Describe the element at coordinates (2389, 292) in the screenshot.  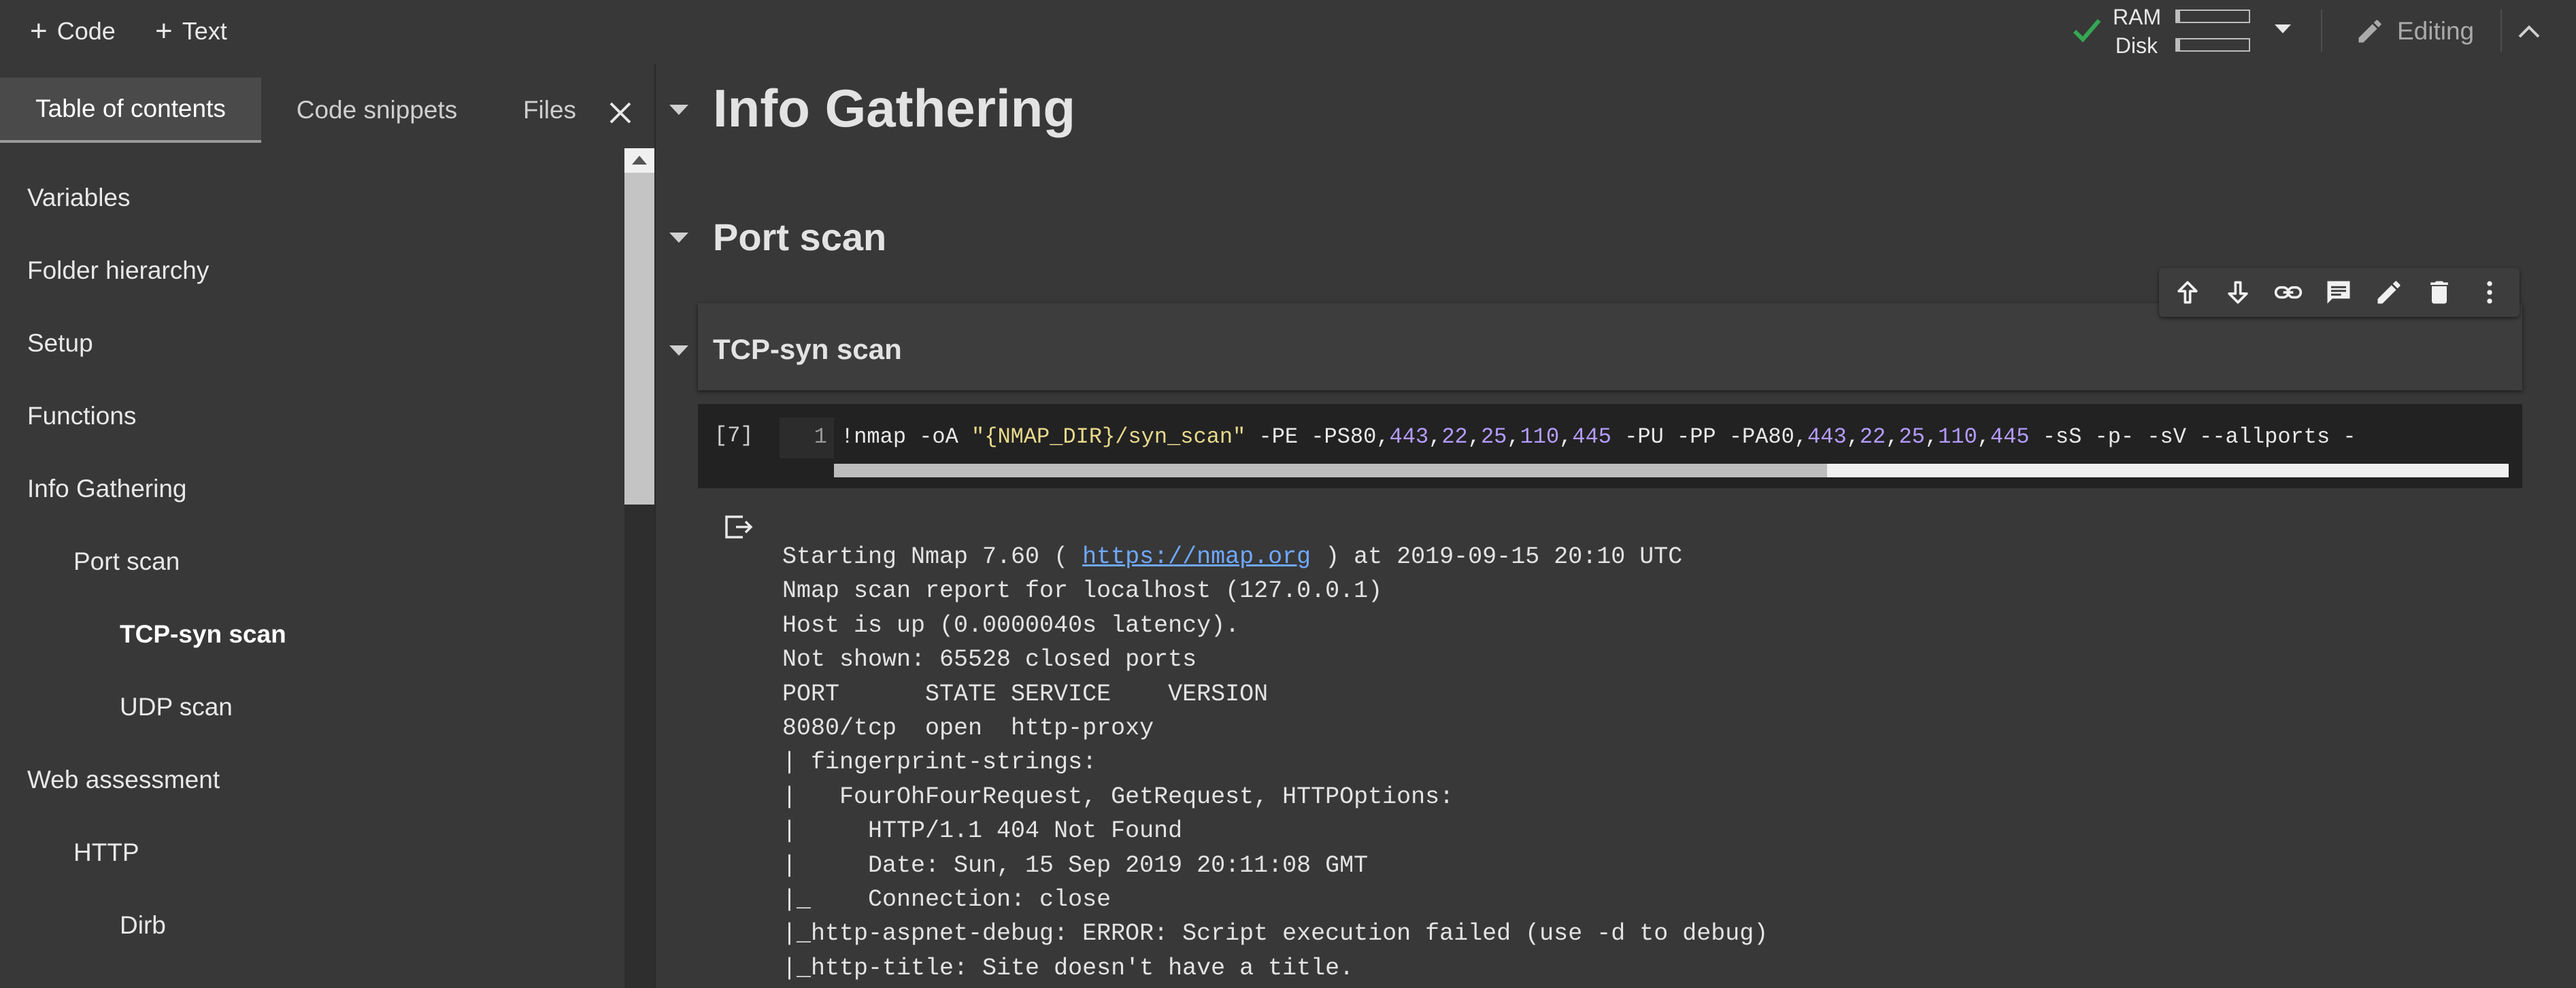
I see `edit-icon` at that location.